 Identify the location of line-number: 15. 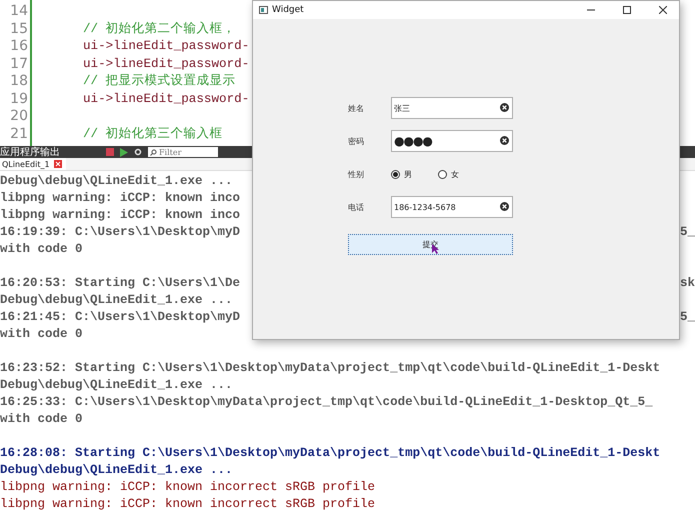
(19, 29).